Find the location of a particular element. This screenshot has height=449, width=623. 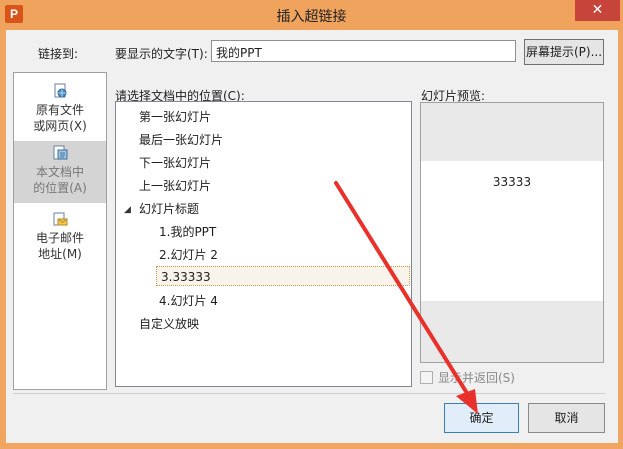

tree-item-slide-3: 3.33333 is located at coordinates (283, 276).